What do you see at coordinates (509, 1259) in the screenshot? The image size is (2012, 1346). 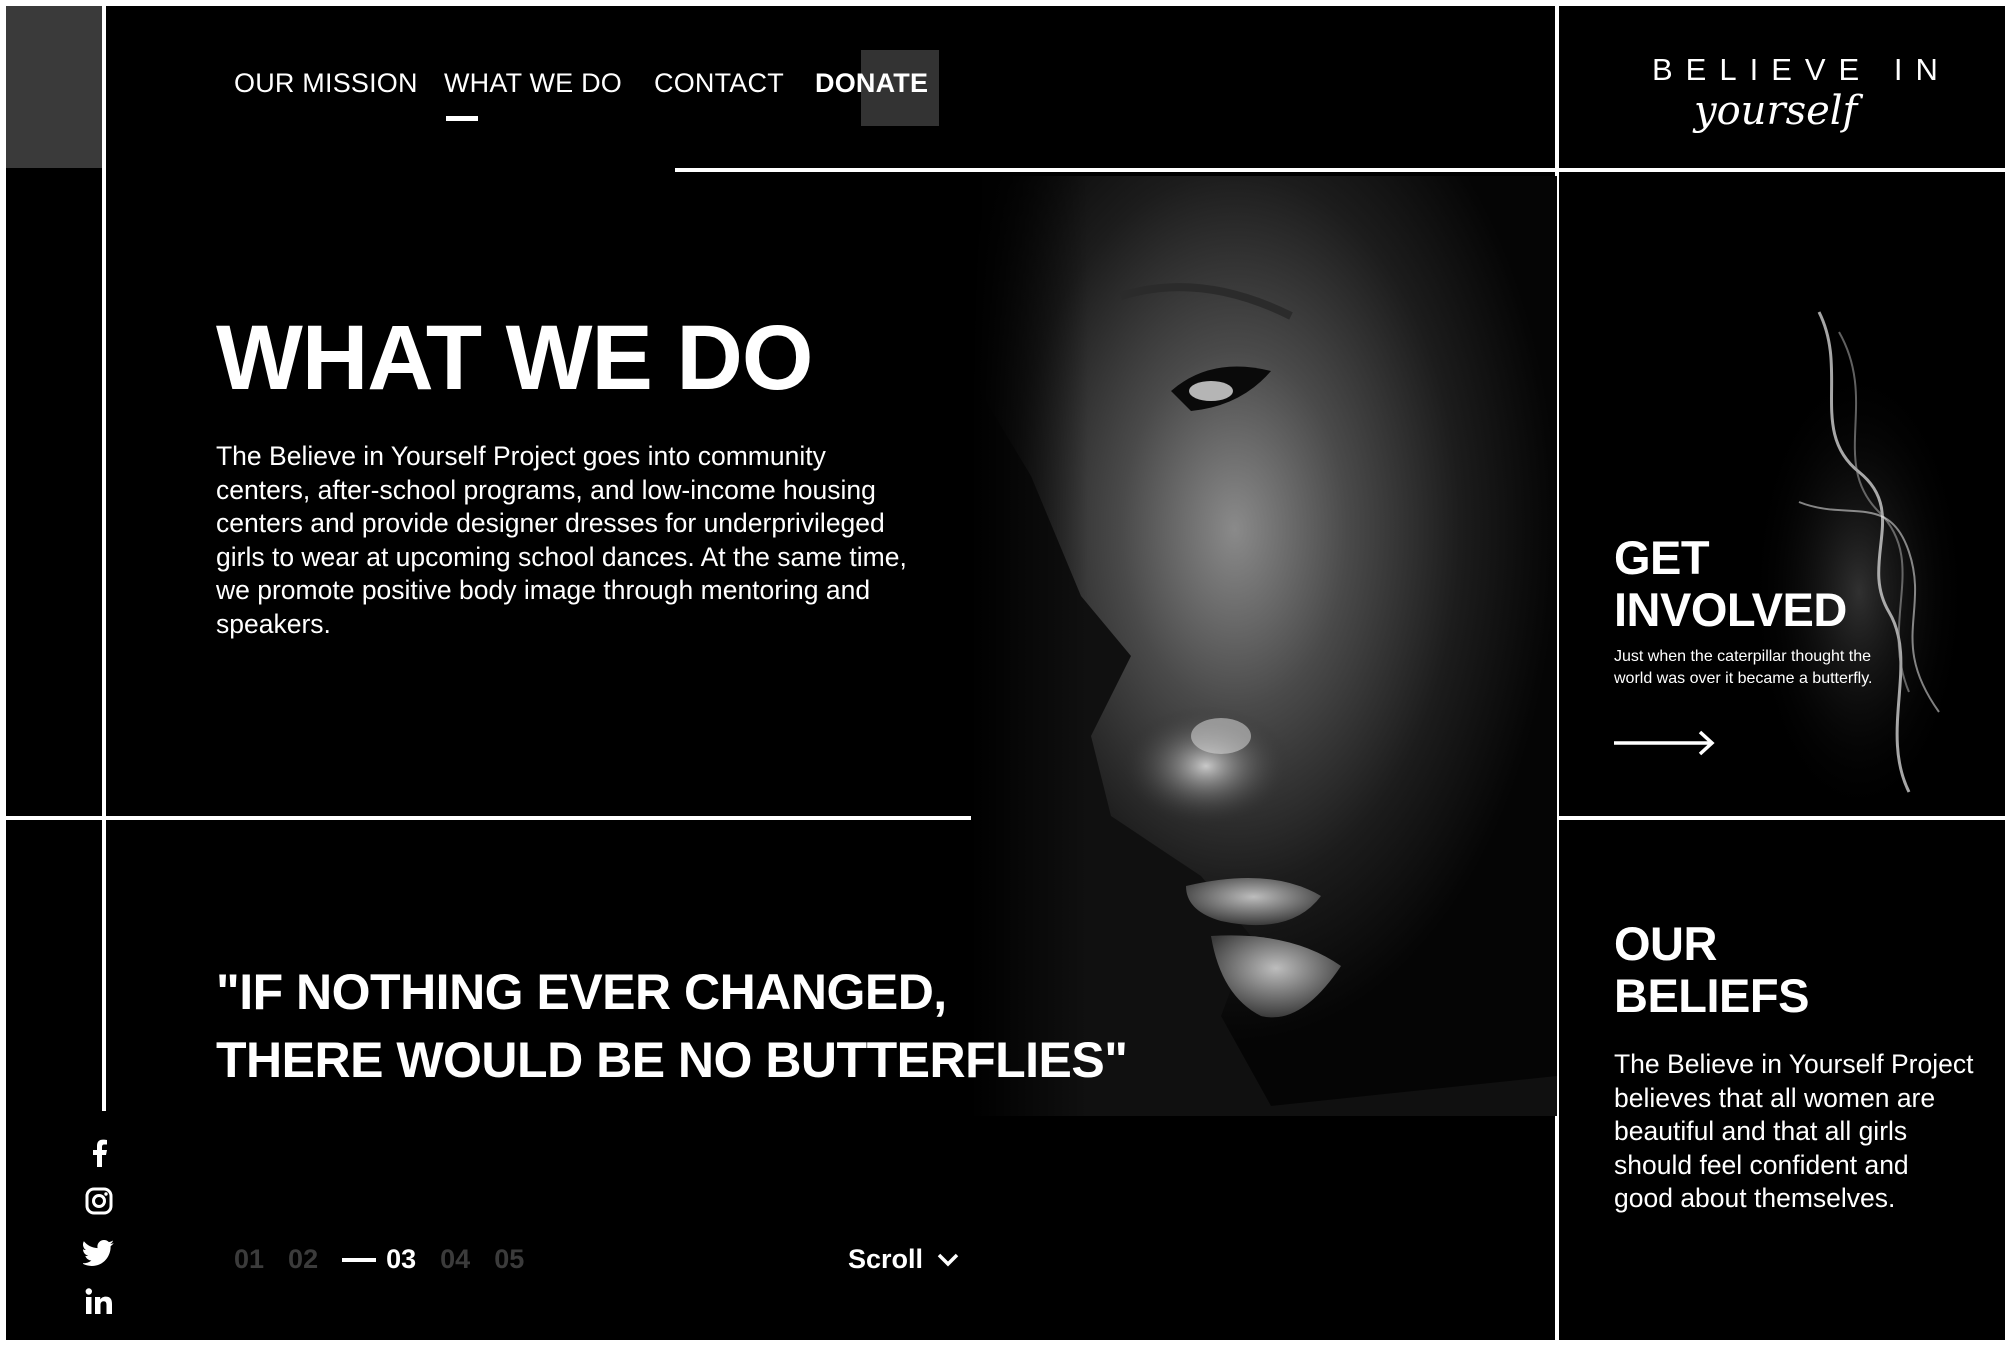 I see `pager-item-05: 05` at bounding box center [509, 1259].